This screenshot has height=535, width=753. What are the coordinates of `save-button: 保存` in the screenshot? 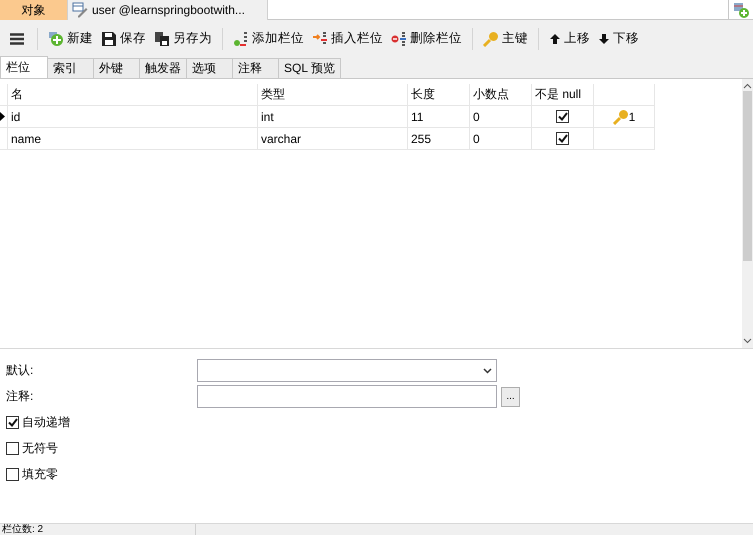 It's located at (123, 38).